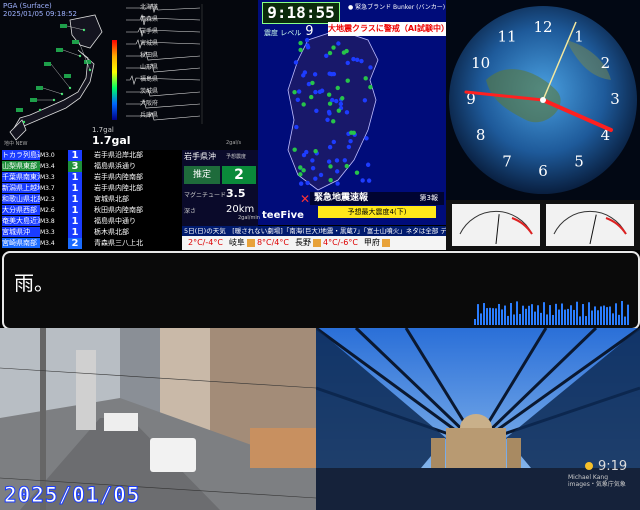 Image resolution: width=640 pixels, height=510 pixels. I want to click on weather-icon, so click(316, 242).